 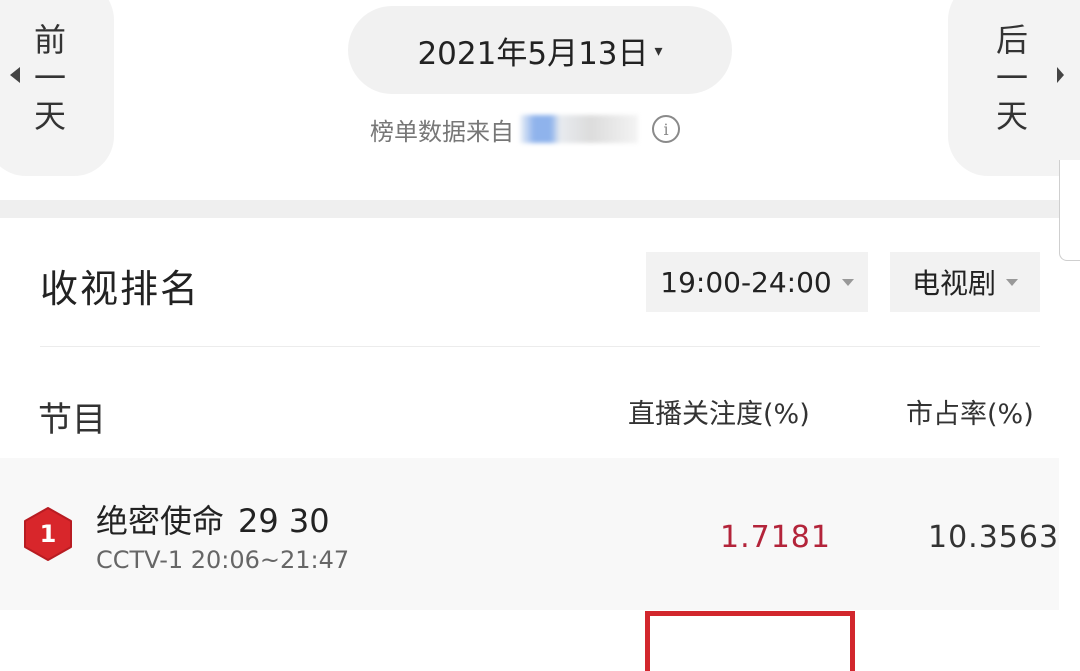 I want to click on prev-day-label-3: 天, so click(x=49, y=116).